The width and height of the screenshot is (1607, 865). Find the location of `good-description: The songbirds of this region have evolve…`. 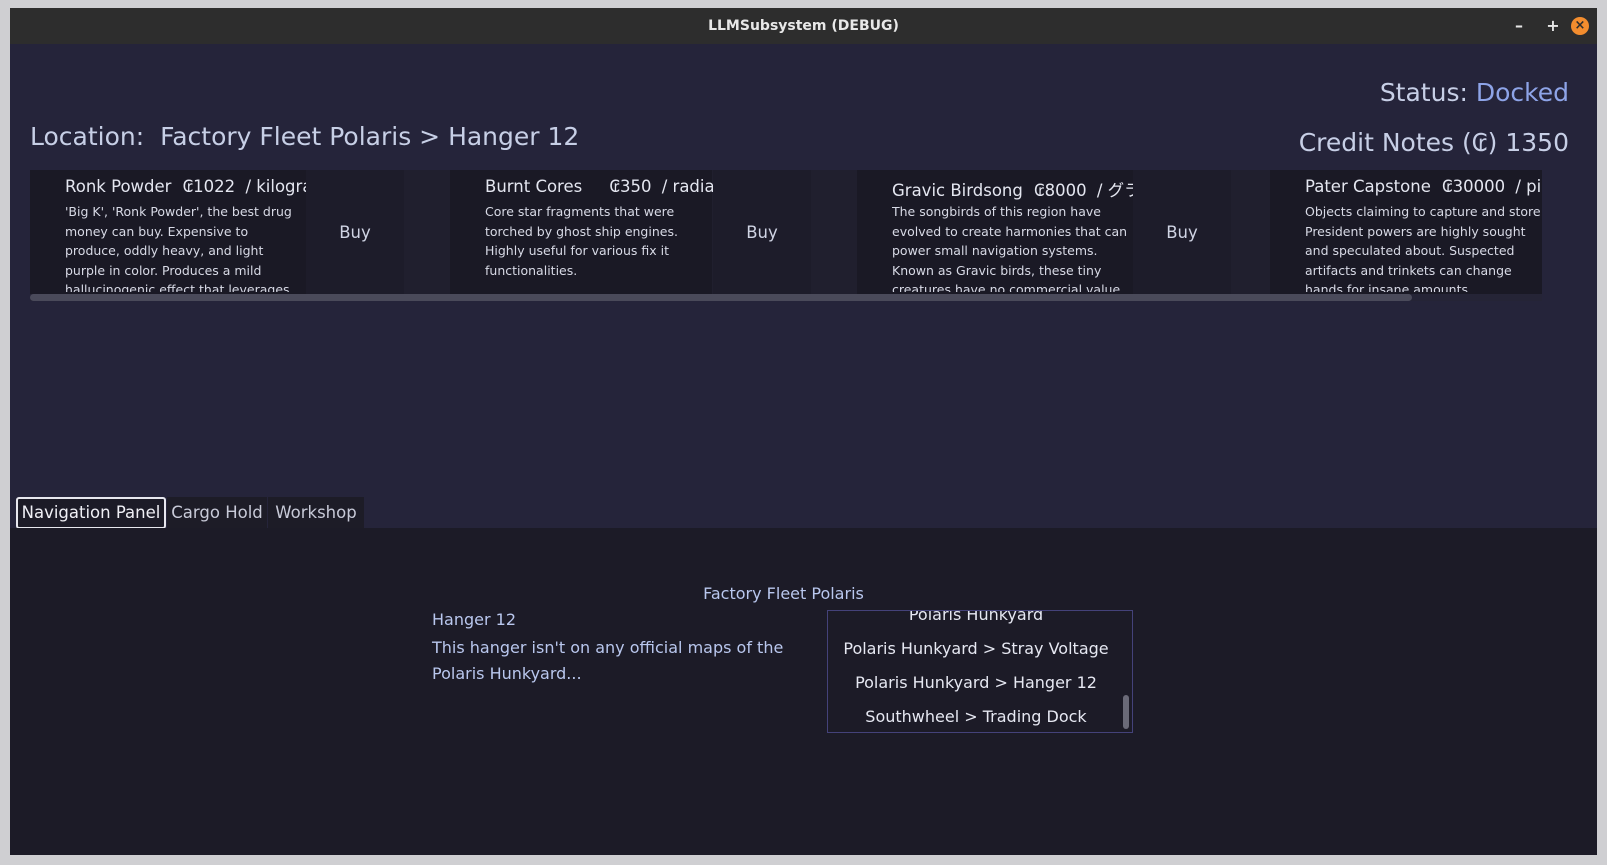

good-description: The songbirds of this region have evolve… is located at coordinates (1010, 248).